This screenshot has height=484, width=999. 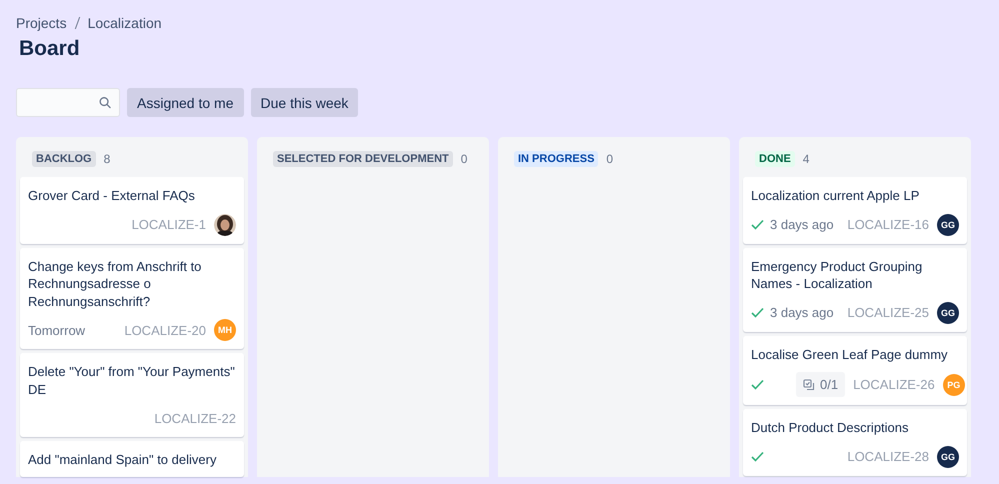 What do you see at coordinates (50, 49) in the screenshot?
I see `page-title: Board` at bounding box center [50, 49].